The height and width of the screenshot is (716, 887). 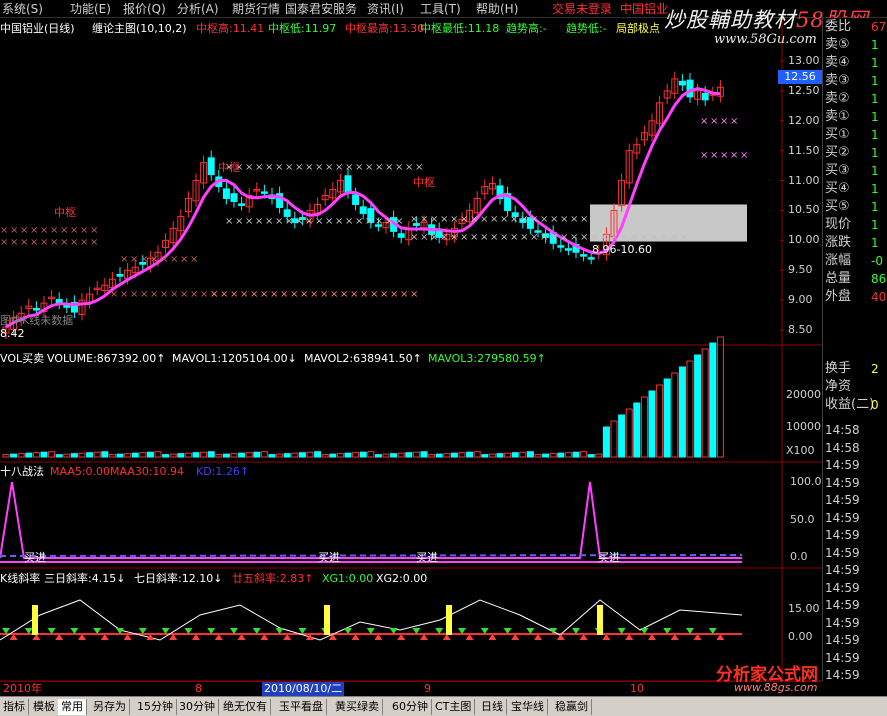 I want to click on indicator-tab: 另存为, so click(x=110, y=707).